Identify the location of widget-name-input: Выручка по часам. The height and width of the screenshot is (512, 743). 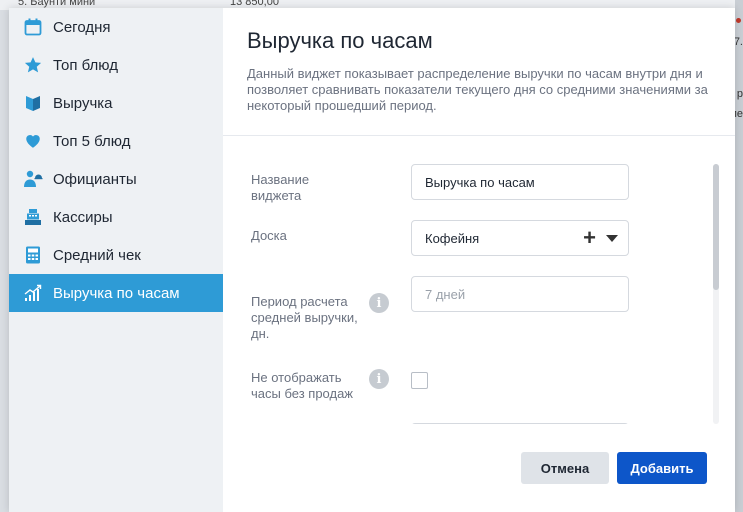
(520, 182).